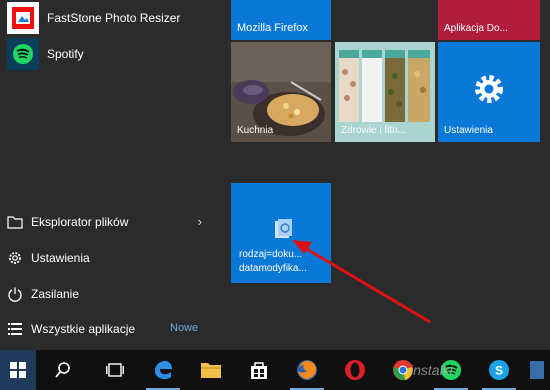  What do you see at coordinates (361, 282) in the screenshot?
I see `annotation-arrow` at bounding box center [361, 282].